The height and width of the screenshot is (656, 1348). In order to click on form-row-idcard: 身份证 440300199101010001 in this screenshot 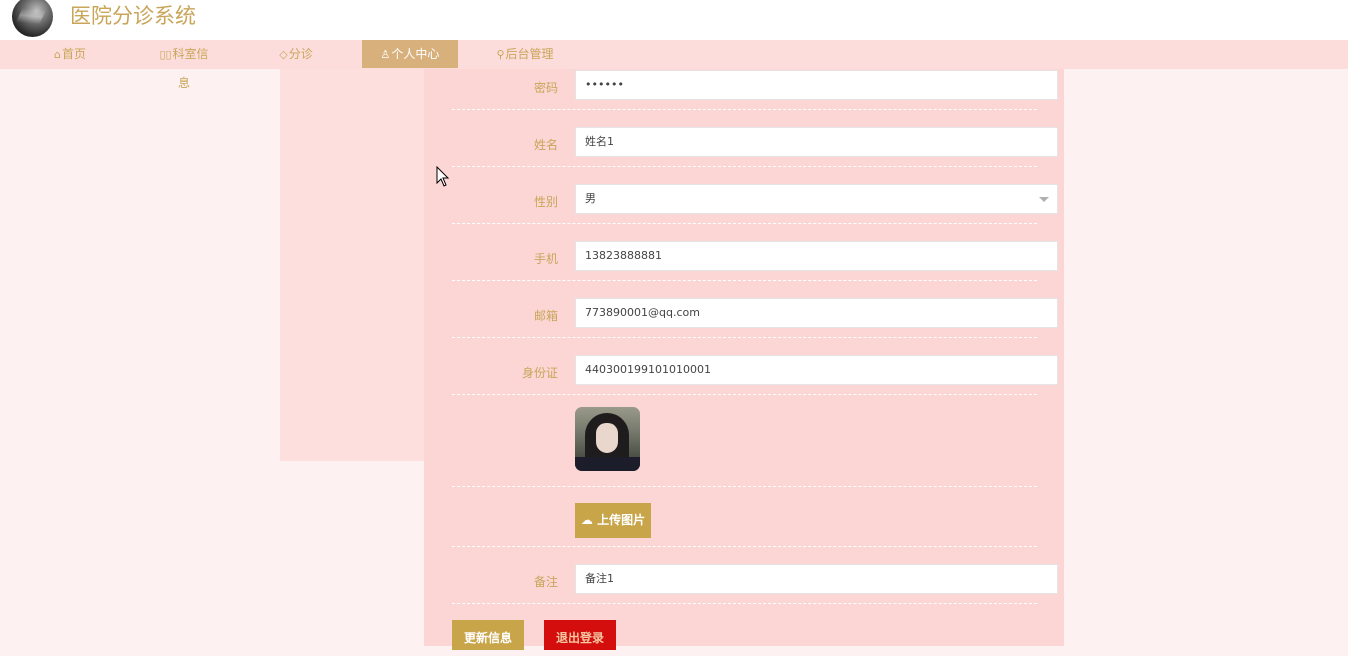, I will do `click(755, 366)`.